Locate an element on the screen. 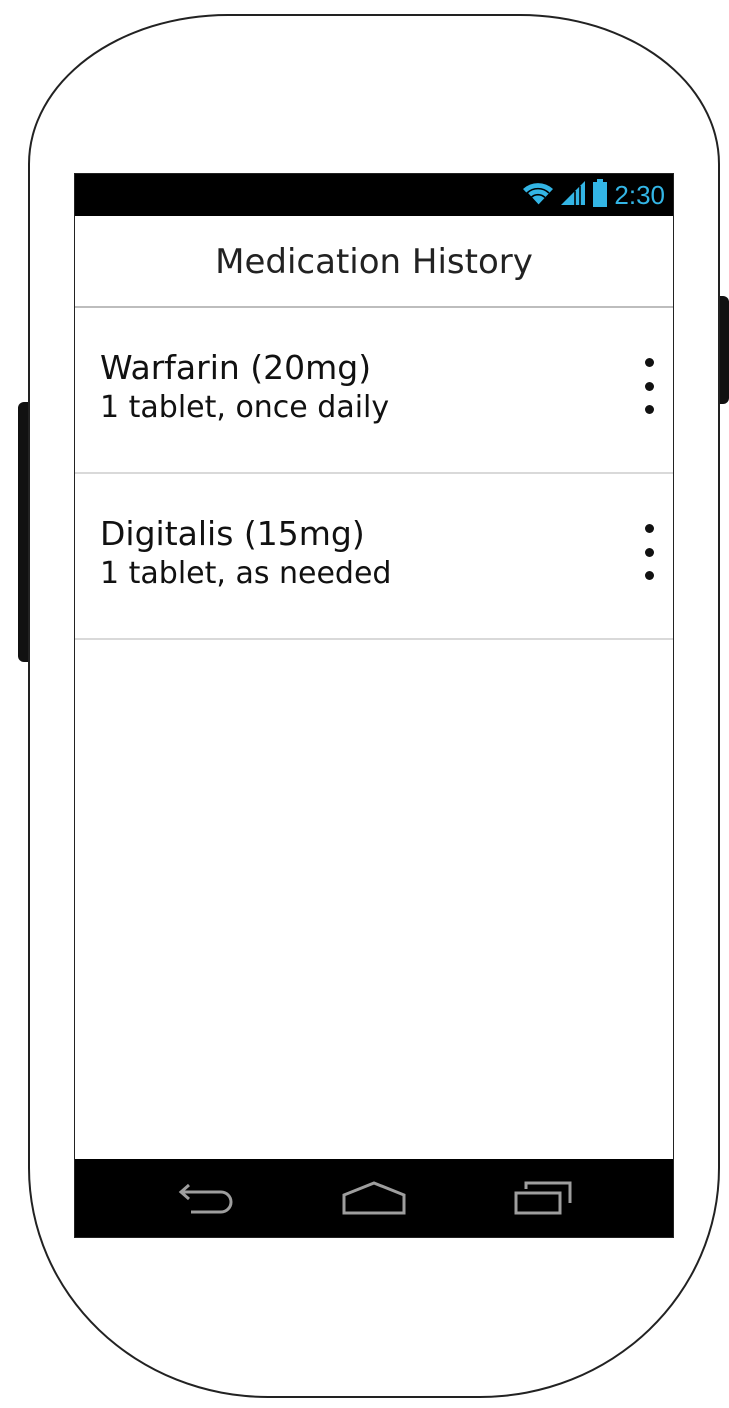 This screenshot has height=1408, width=729. wifi-icon is located at coordinates (538, 195).